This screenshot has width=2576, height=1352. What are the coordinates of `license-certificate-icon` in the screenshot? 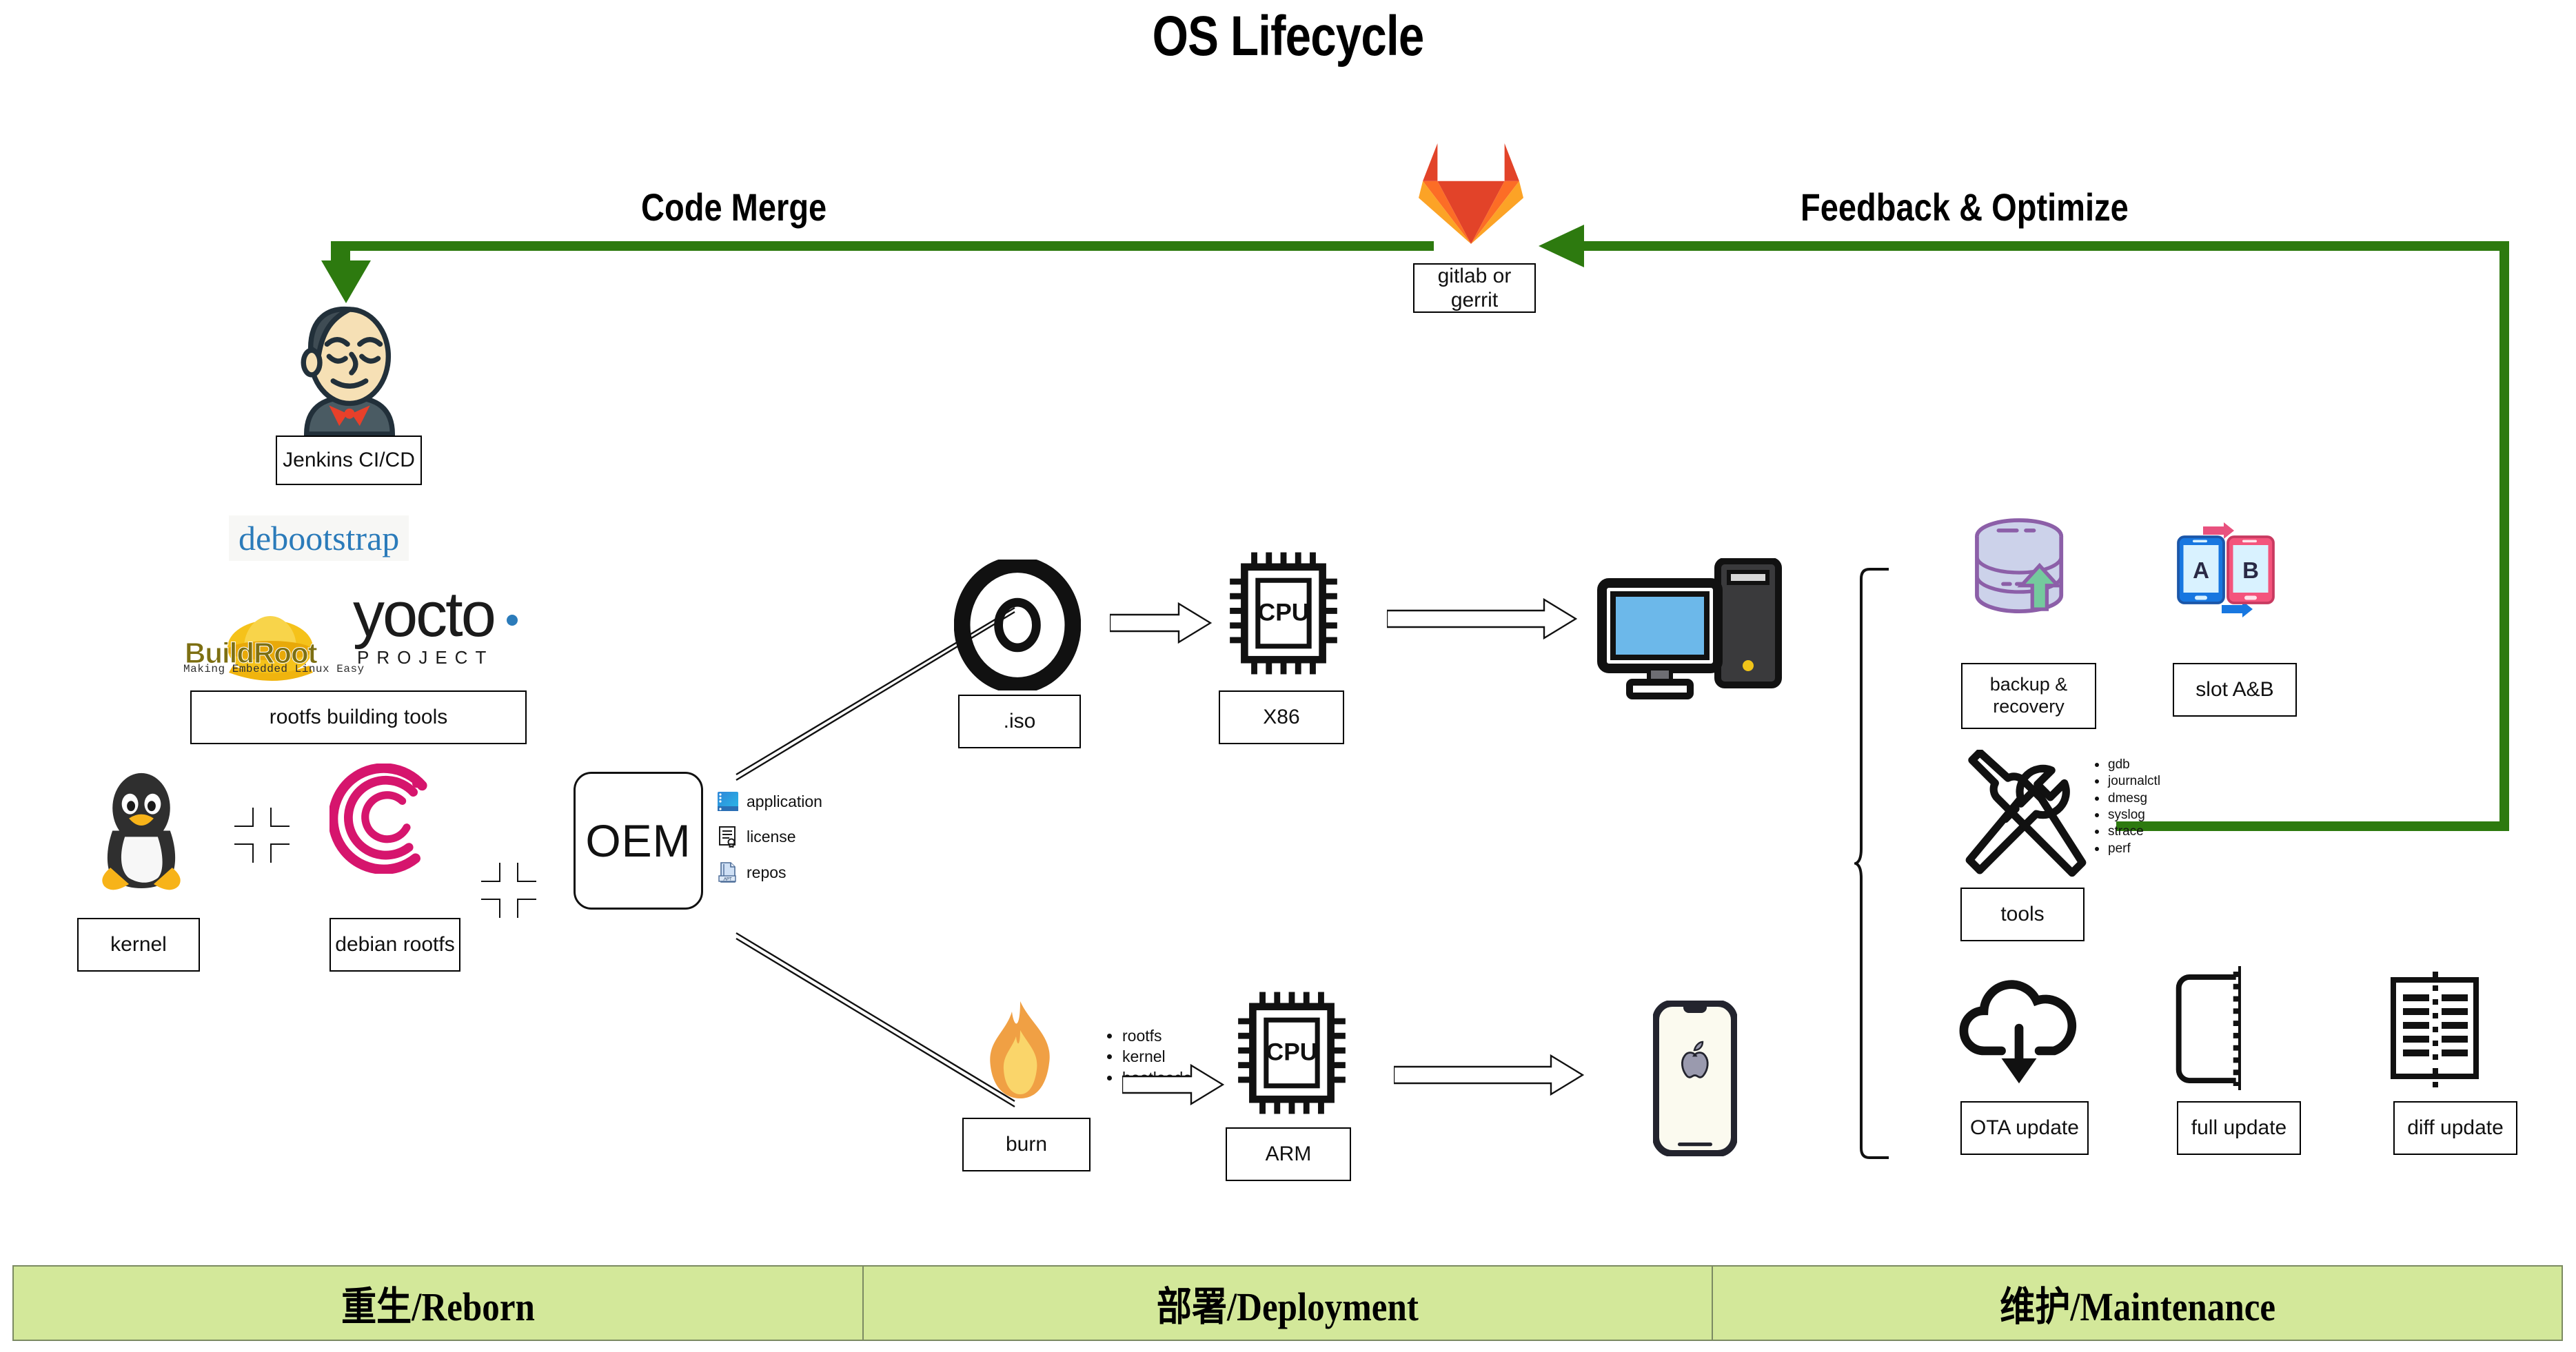 It's located at (727, 837).